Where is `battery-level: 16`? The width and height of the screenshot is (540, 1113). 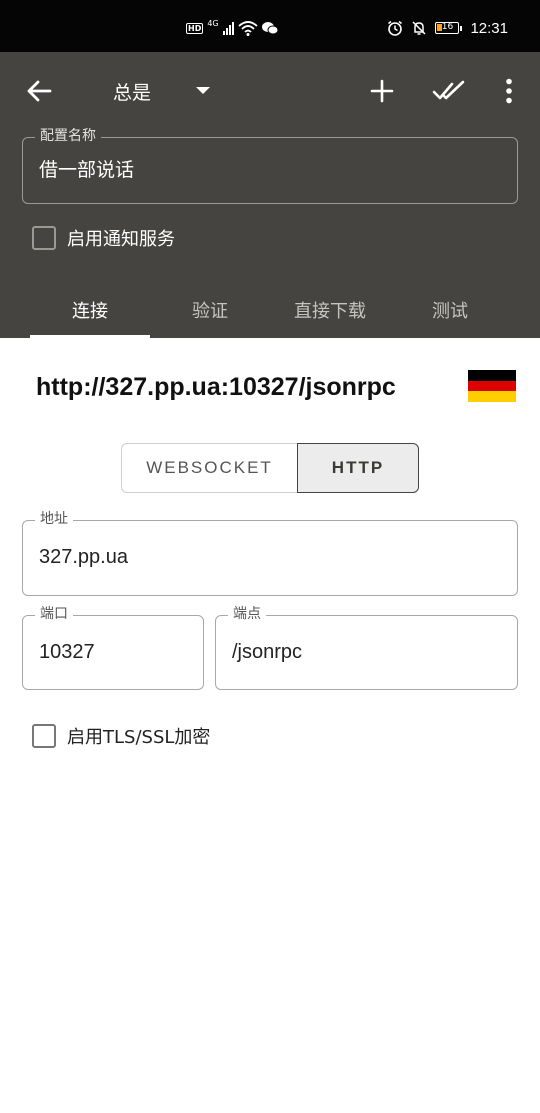 battery-level: 16 is located at coordinates (447, 27).